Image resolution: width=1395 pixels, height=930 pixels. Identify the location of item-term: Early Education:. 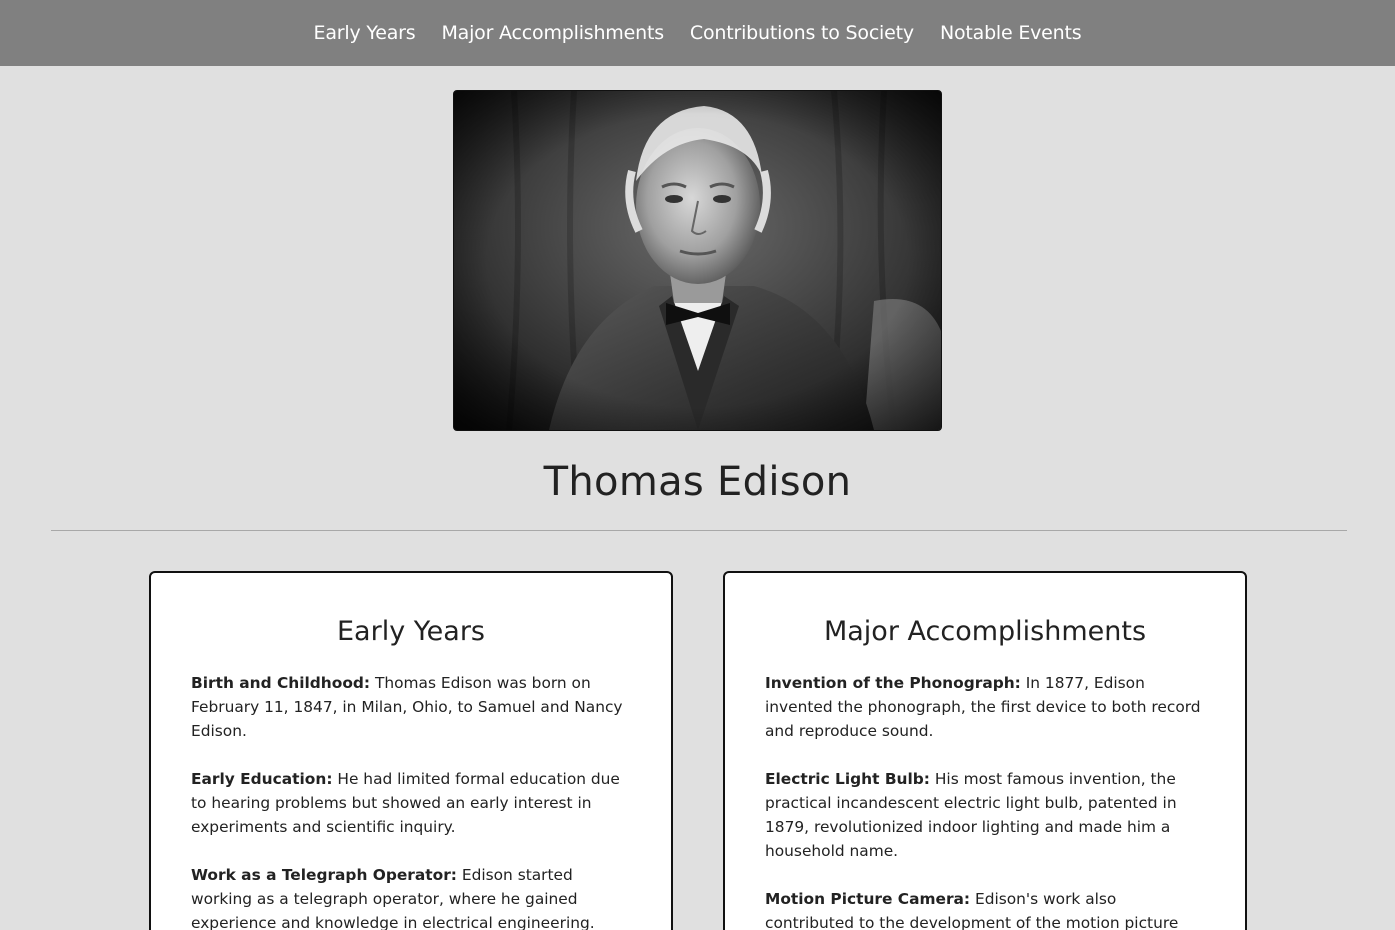
(262, 779).